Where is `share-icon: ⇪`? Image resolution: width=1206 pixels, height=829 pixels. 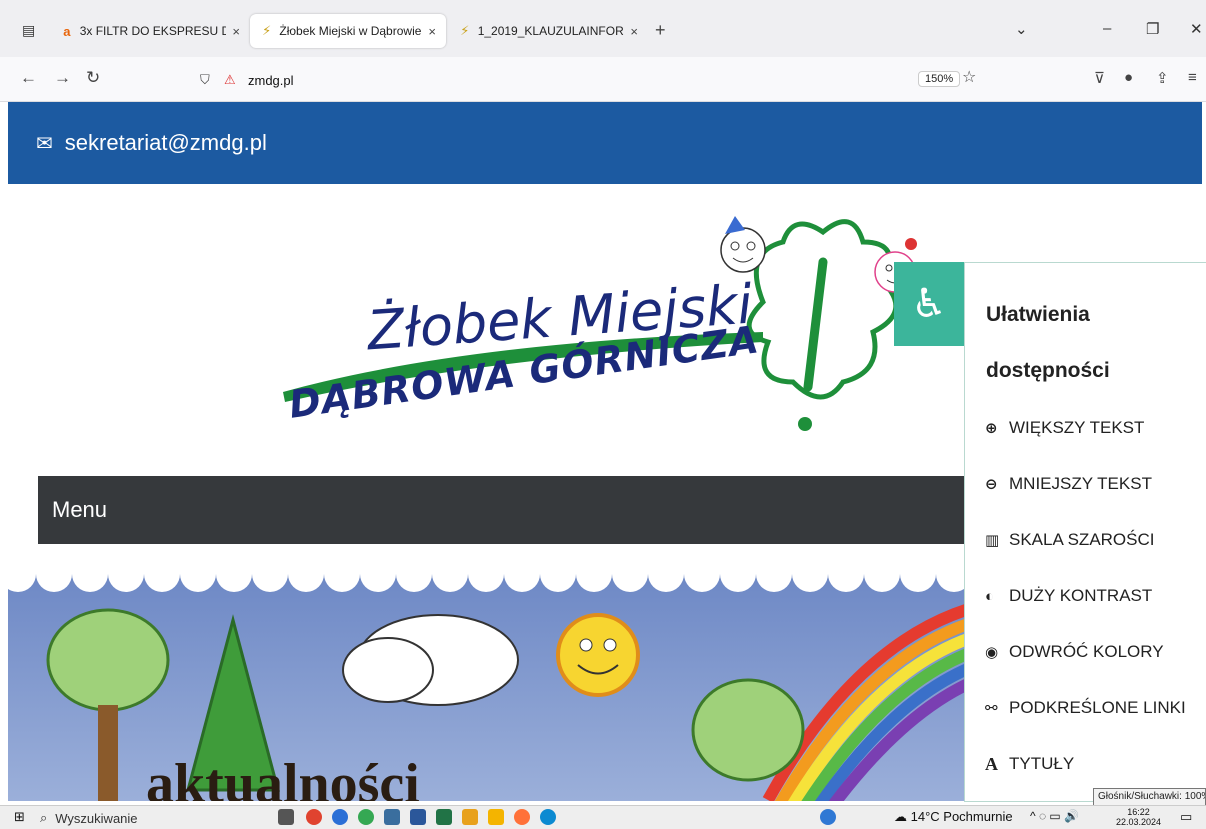 share-icon: ⇪ is located at coordinates (1162, 78).